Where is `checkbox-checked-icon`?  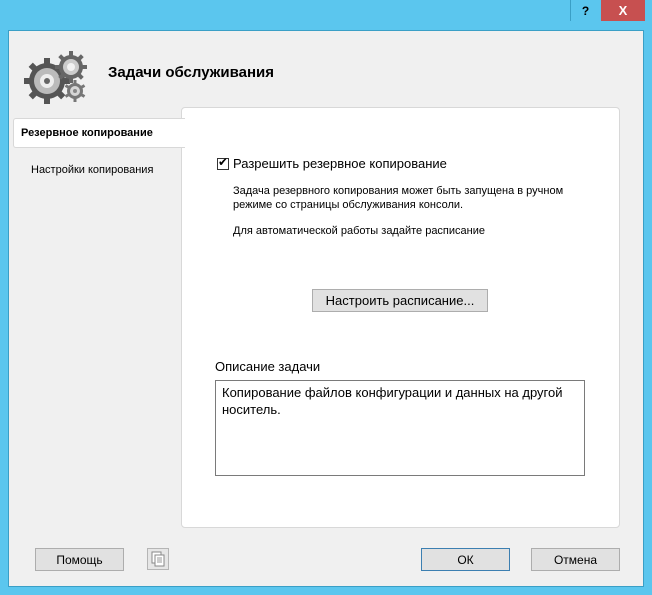
checkbox-checked-icon is located at coordinates (223, 162).